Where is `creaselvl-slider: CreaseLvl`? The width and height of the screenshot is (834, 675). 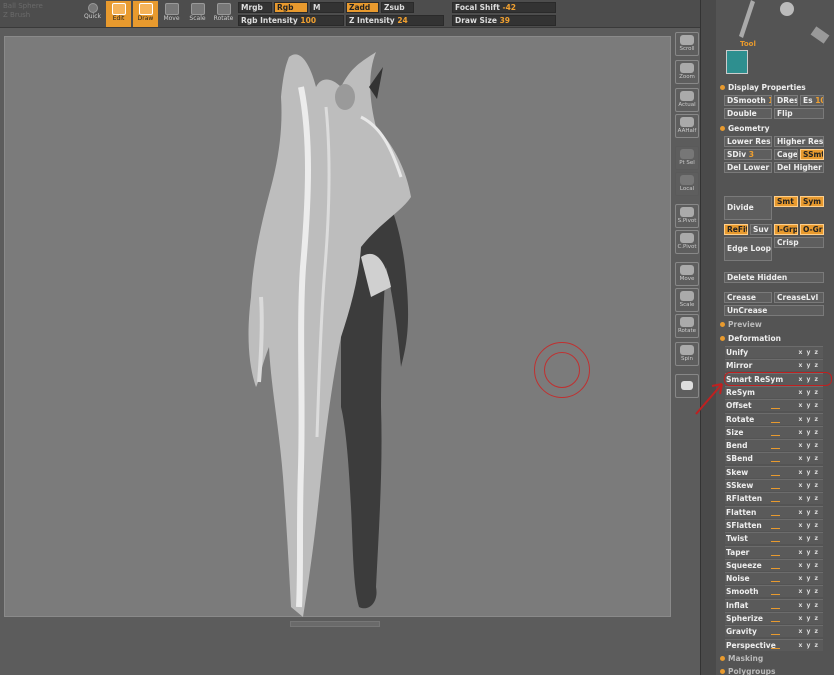
creaselvl-slider: CreaseLvl is located at coordinates (799, 297).